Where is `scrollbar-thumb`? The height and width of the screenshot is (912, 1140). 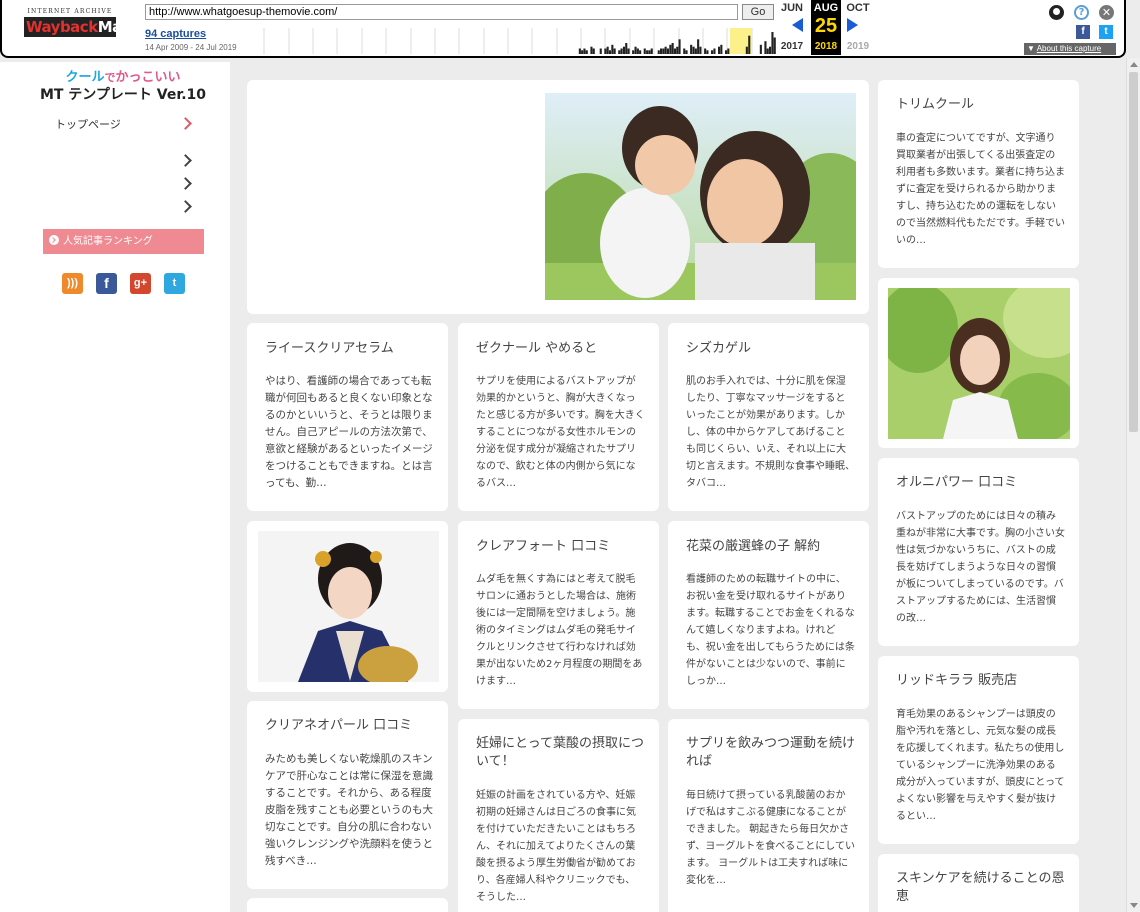
scrollbar-thumb is located at coordinates (1133, 252).